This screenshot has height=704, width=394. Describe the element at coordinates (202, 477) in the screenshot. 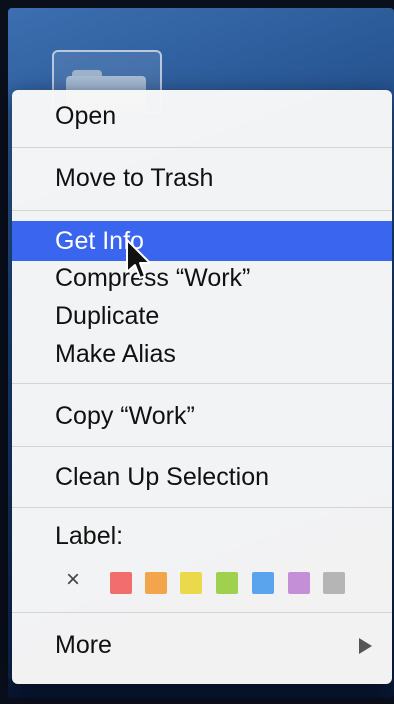

I see `menu-item-clean-up-selection: Clean Up Selection` at that location.